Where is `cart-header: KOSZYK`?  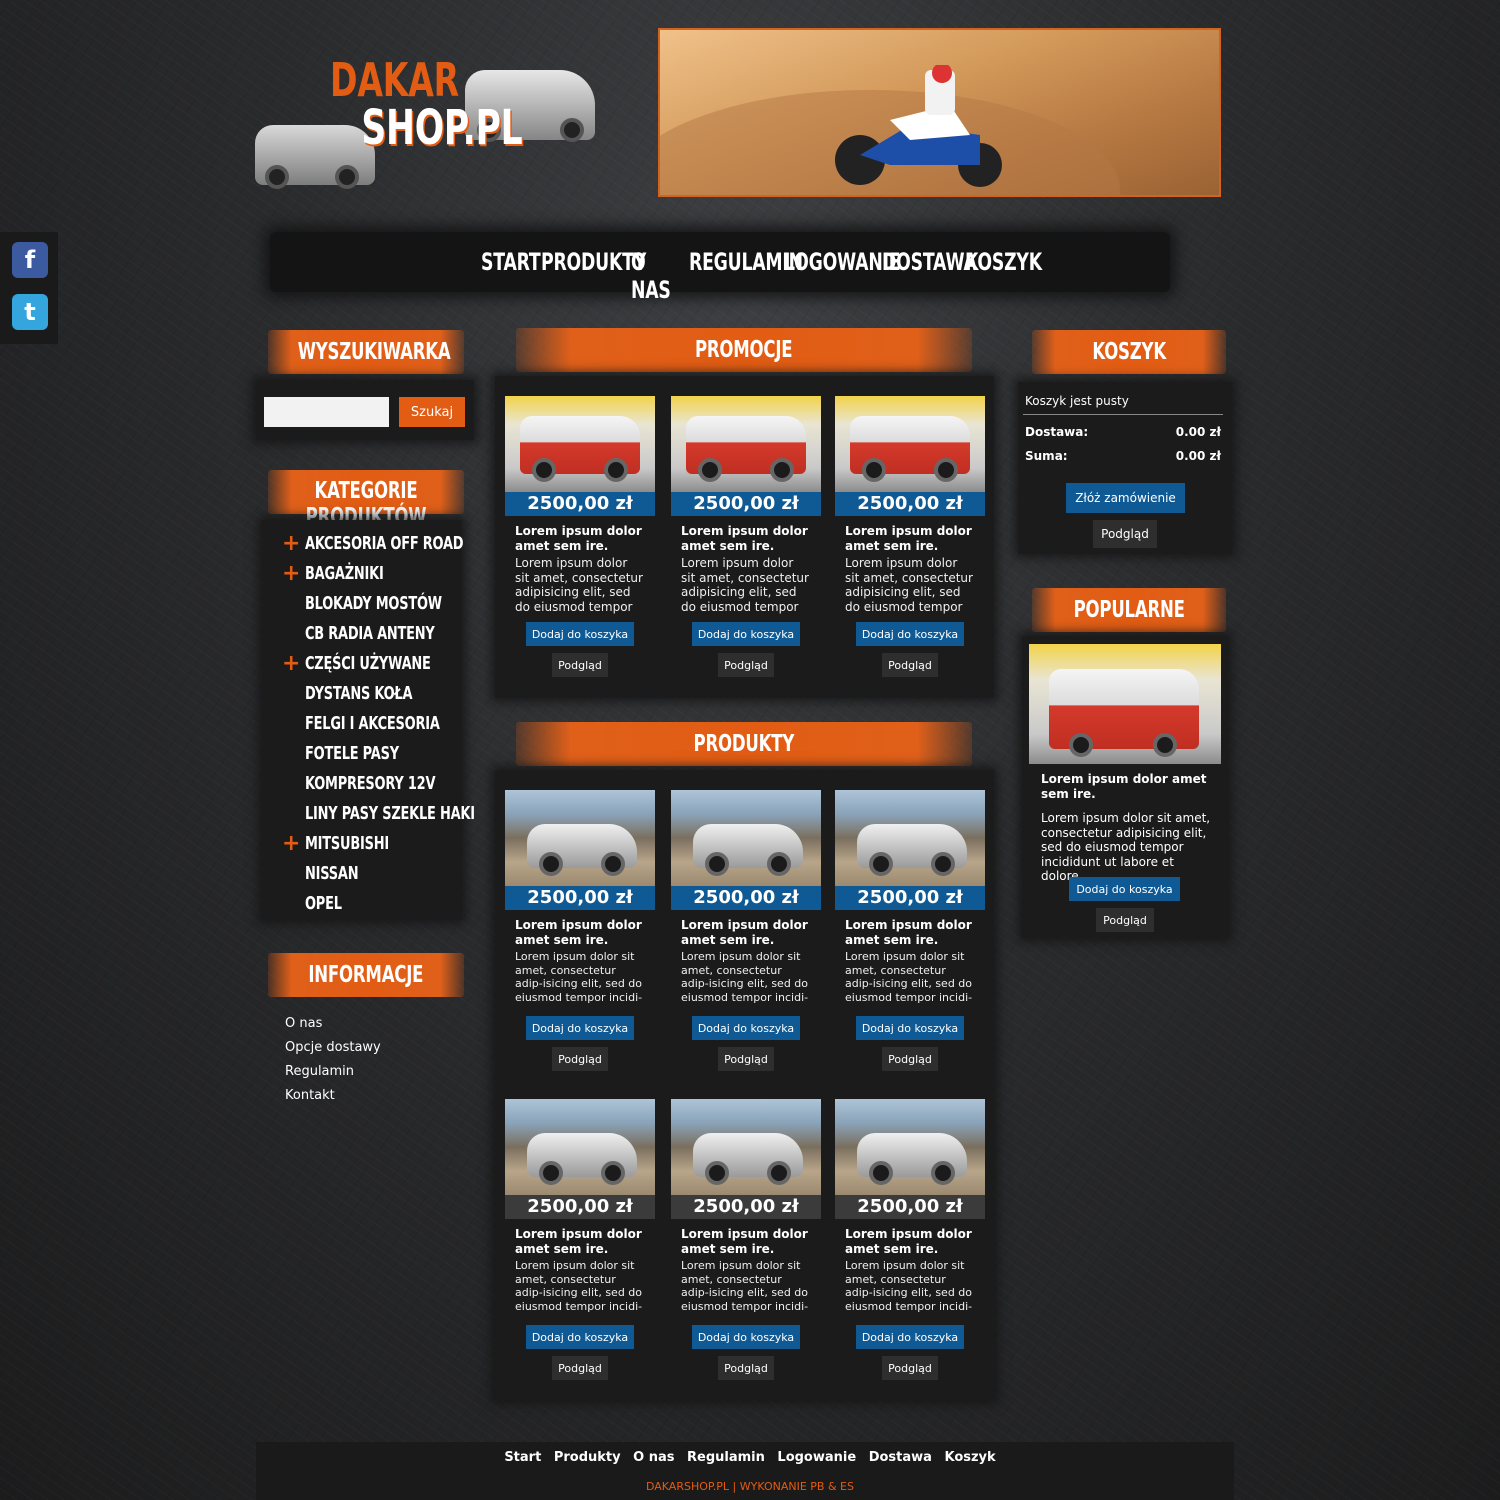 cart-header: KOSZYK is located at coordinates (1129, 352).